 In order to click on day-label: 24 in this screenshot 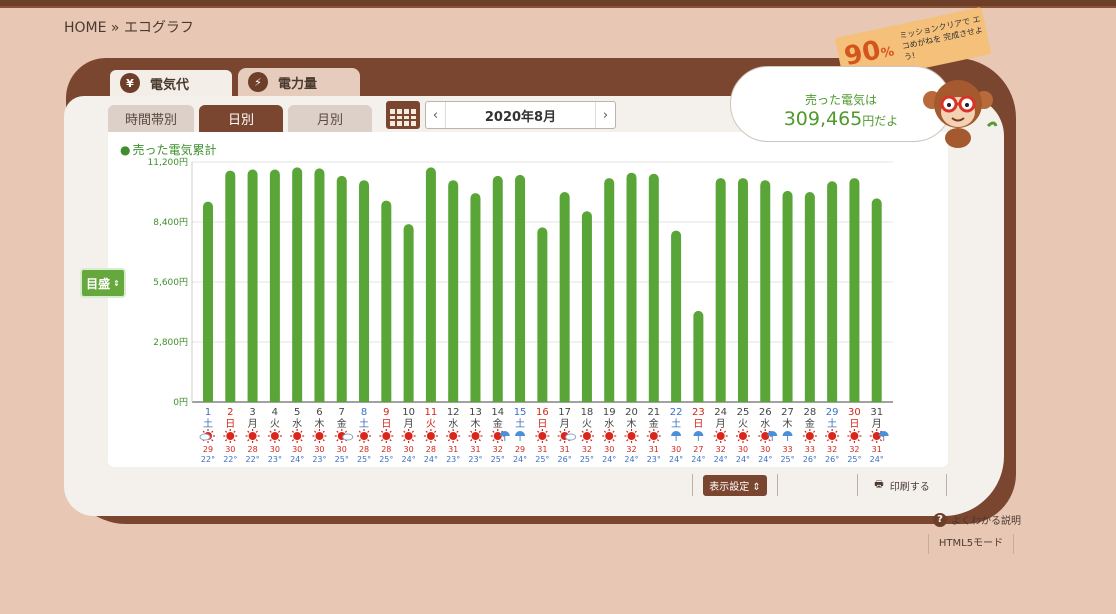, I will do `click(720, 412)`.